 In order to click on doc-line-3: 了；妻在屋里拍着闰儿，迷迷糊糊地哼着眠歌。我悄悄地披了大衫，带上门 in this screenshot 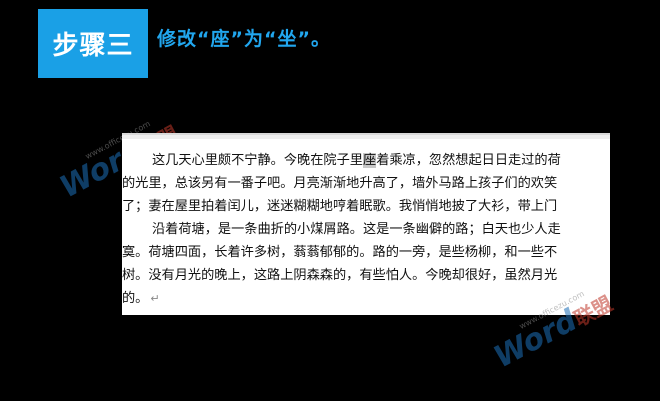, I will do `click(366, 206)`.